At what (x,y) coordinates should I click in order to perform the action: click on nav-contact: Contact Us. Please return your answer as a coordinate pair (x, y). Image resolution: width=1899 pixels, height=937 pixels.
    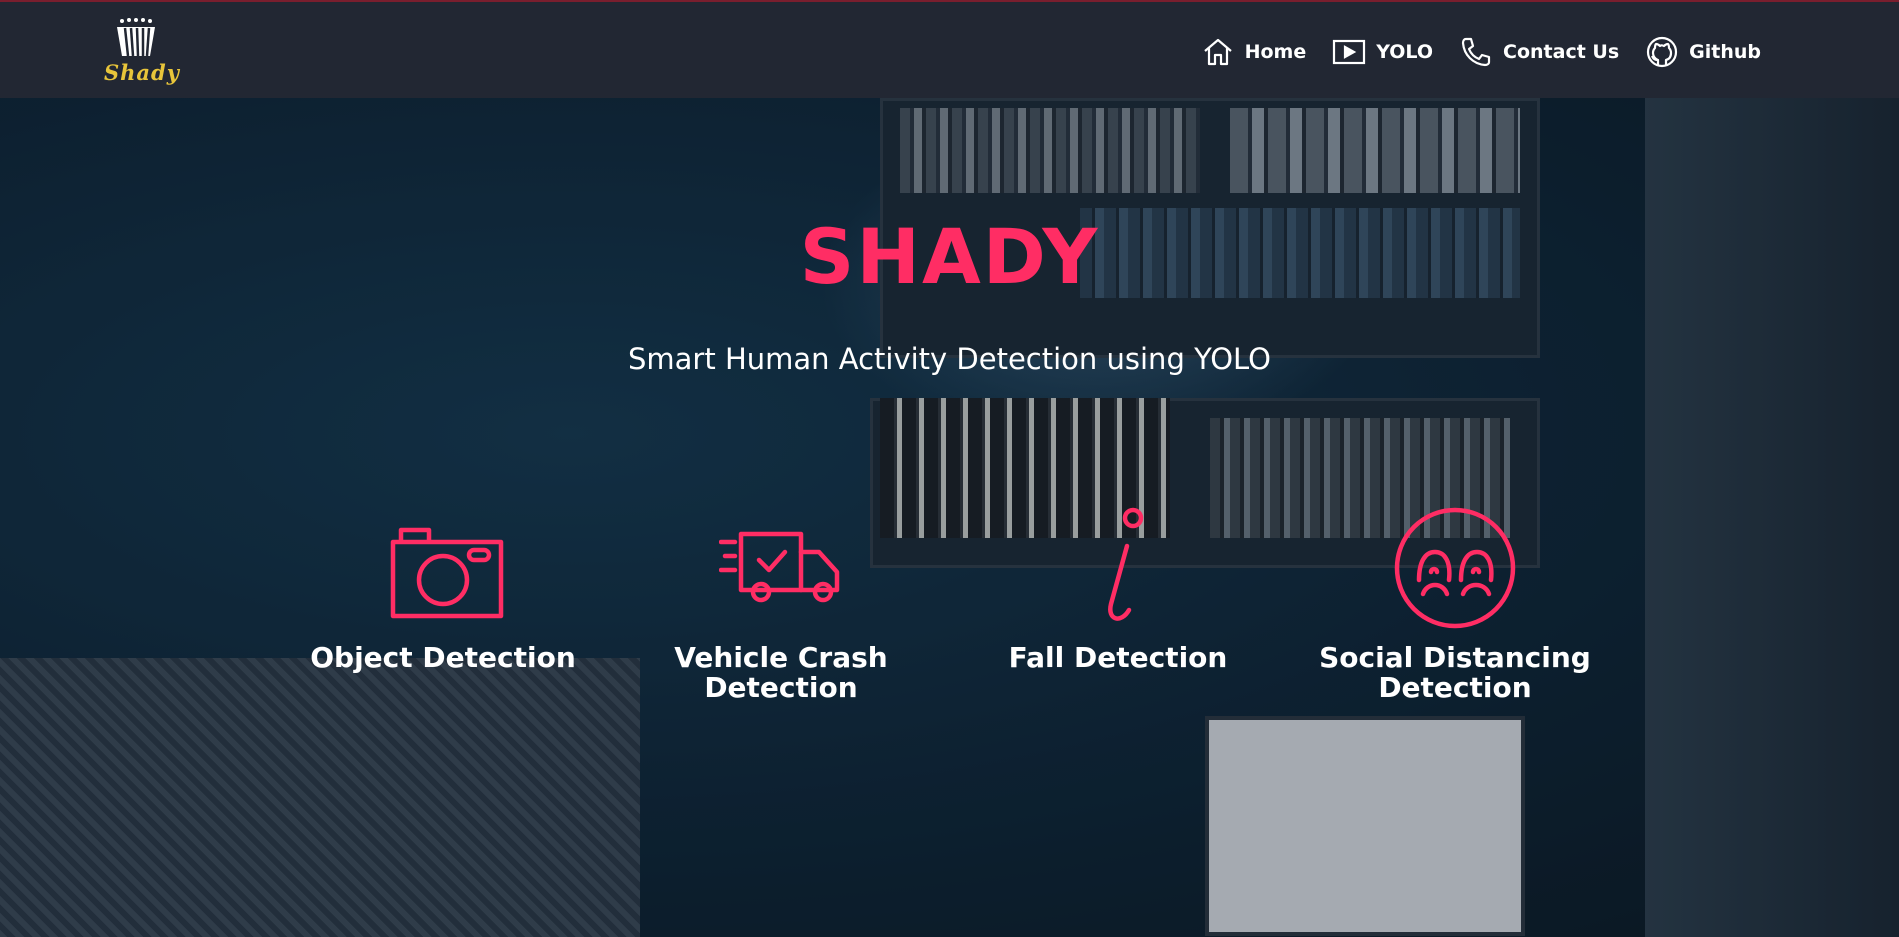
    Looking at the image, I should click on (1539, 52).